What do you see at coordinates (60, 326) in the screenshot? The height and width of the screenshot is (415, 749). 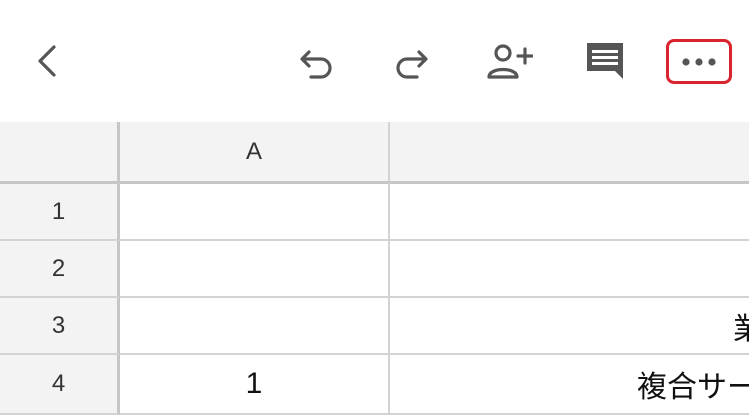 I see `row-header: 3` at bounding box center [60, 326].